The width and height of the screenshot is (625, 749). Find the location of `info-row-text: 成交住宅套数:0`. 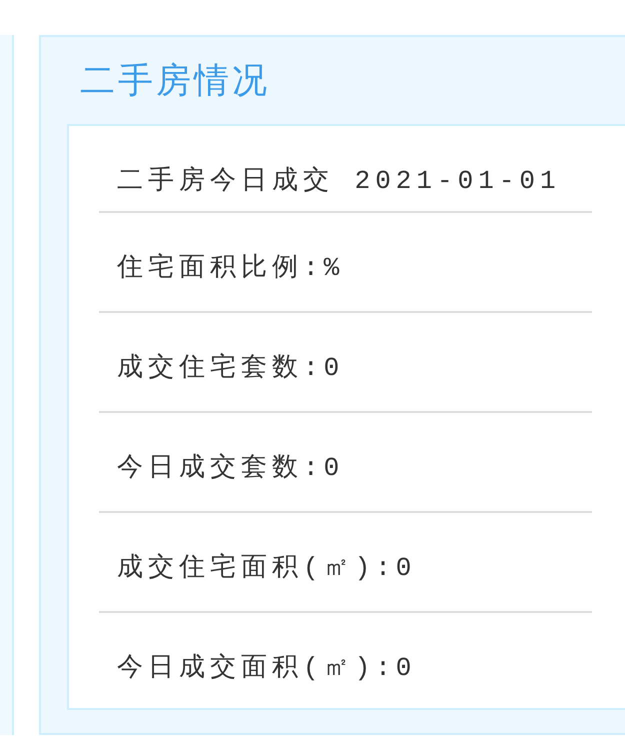

info-row-text: 成交住宅套数:0 is located at coordinates (230, 368).